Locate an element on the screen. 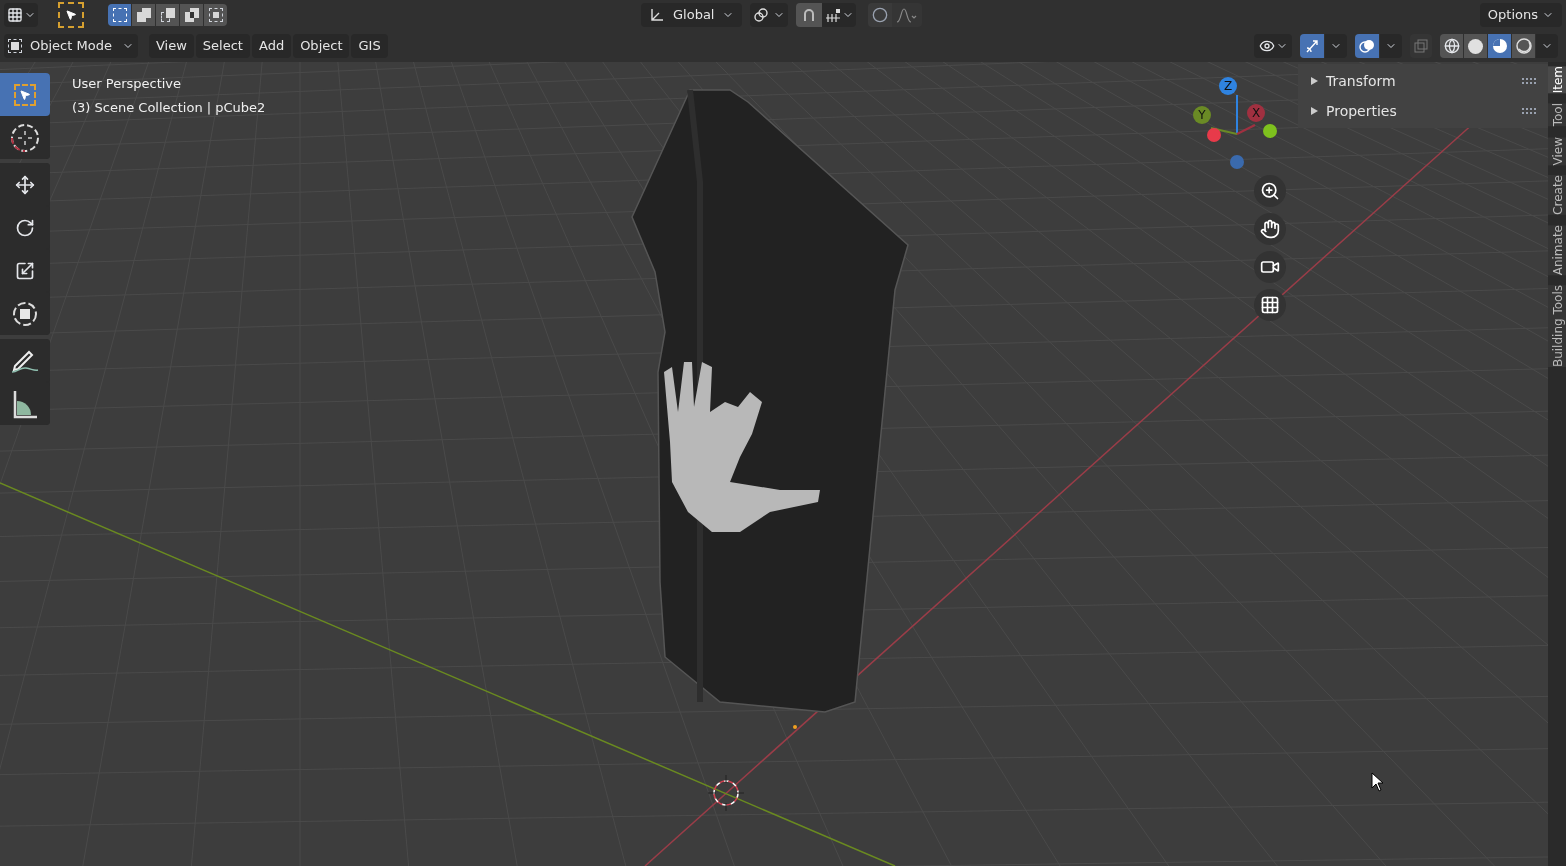 Image resolution: width=1566 pixels, height=866 pixels. camera-button is located at coordinates (1270, 267).